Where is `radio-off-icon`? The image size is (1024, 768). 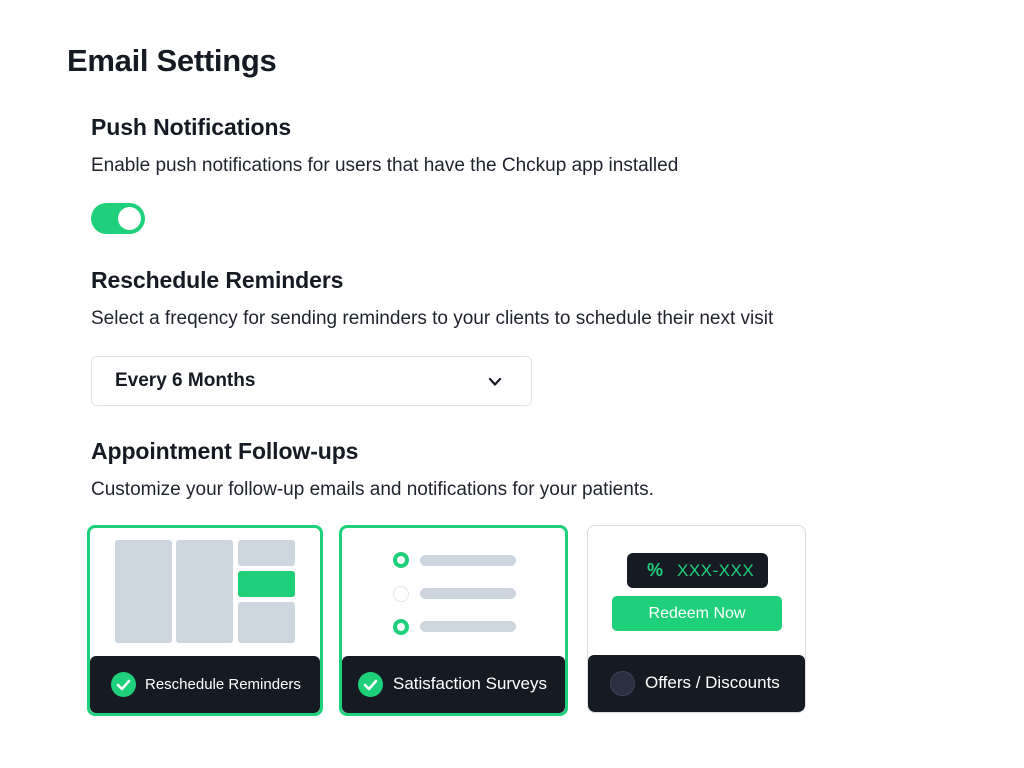
radio-off-icon is located at coordinates (401, 594).